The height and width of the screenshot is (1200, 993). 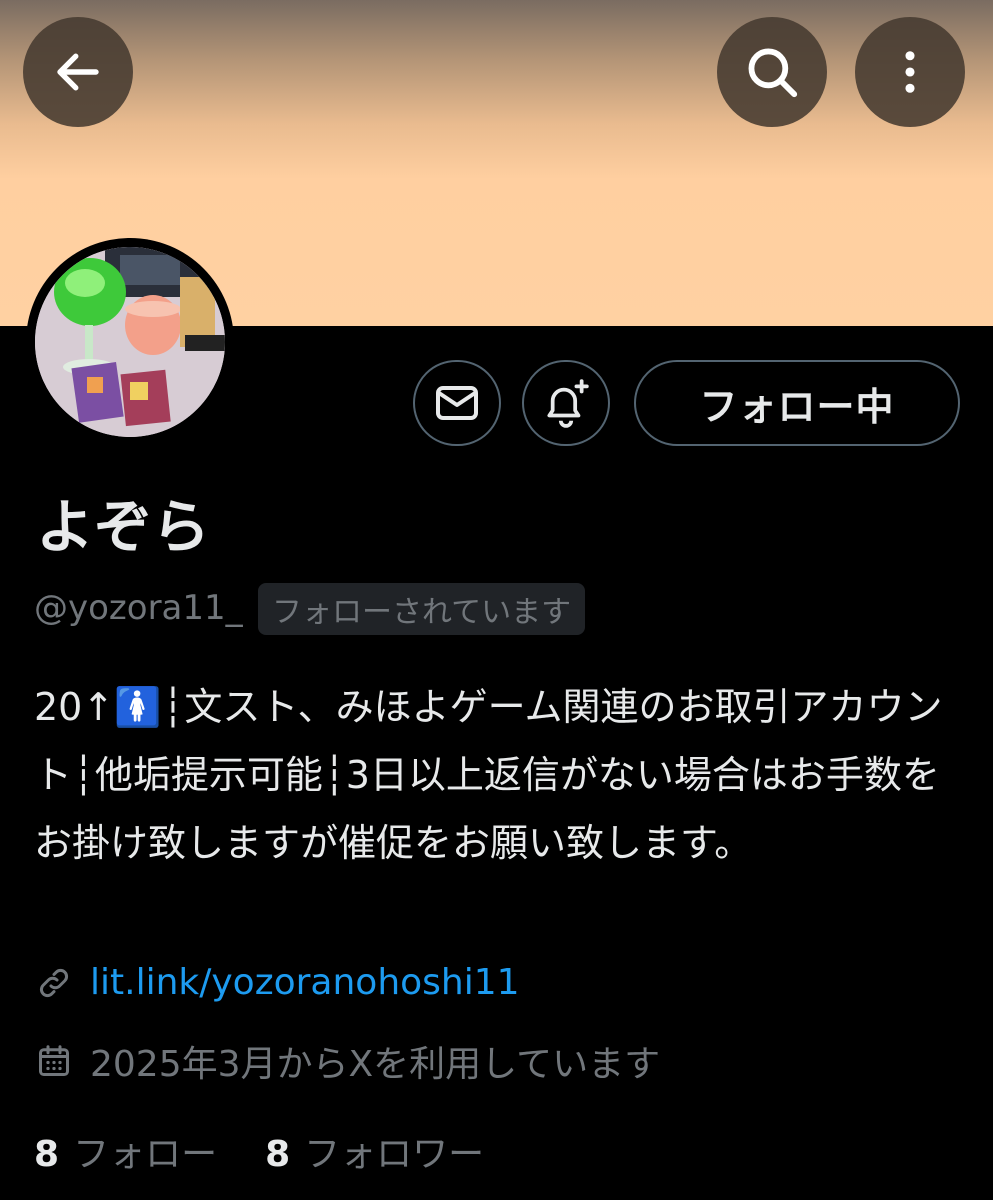 I want to click on join-date-row: 2025年3月からXを利用しています, so click(x=347, y=1061).